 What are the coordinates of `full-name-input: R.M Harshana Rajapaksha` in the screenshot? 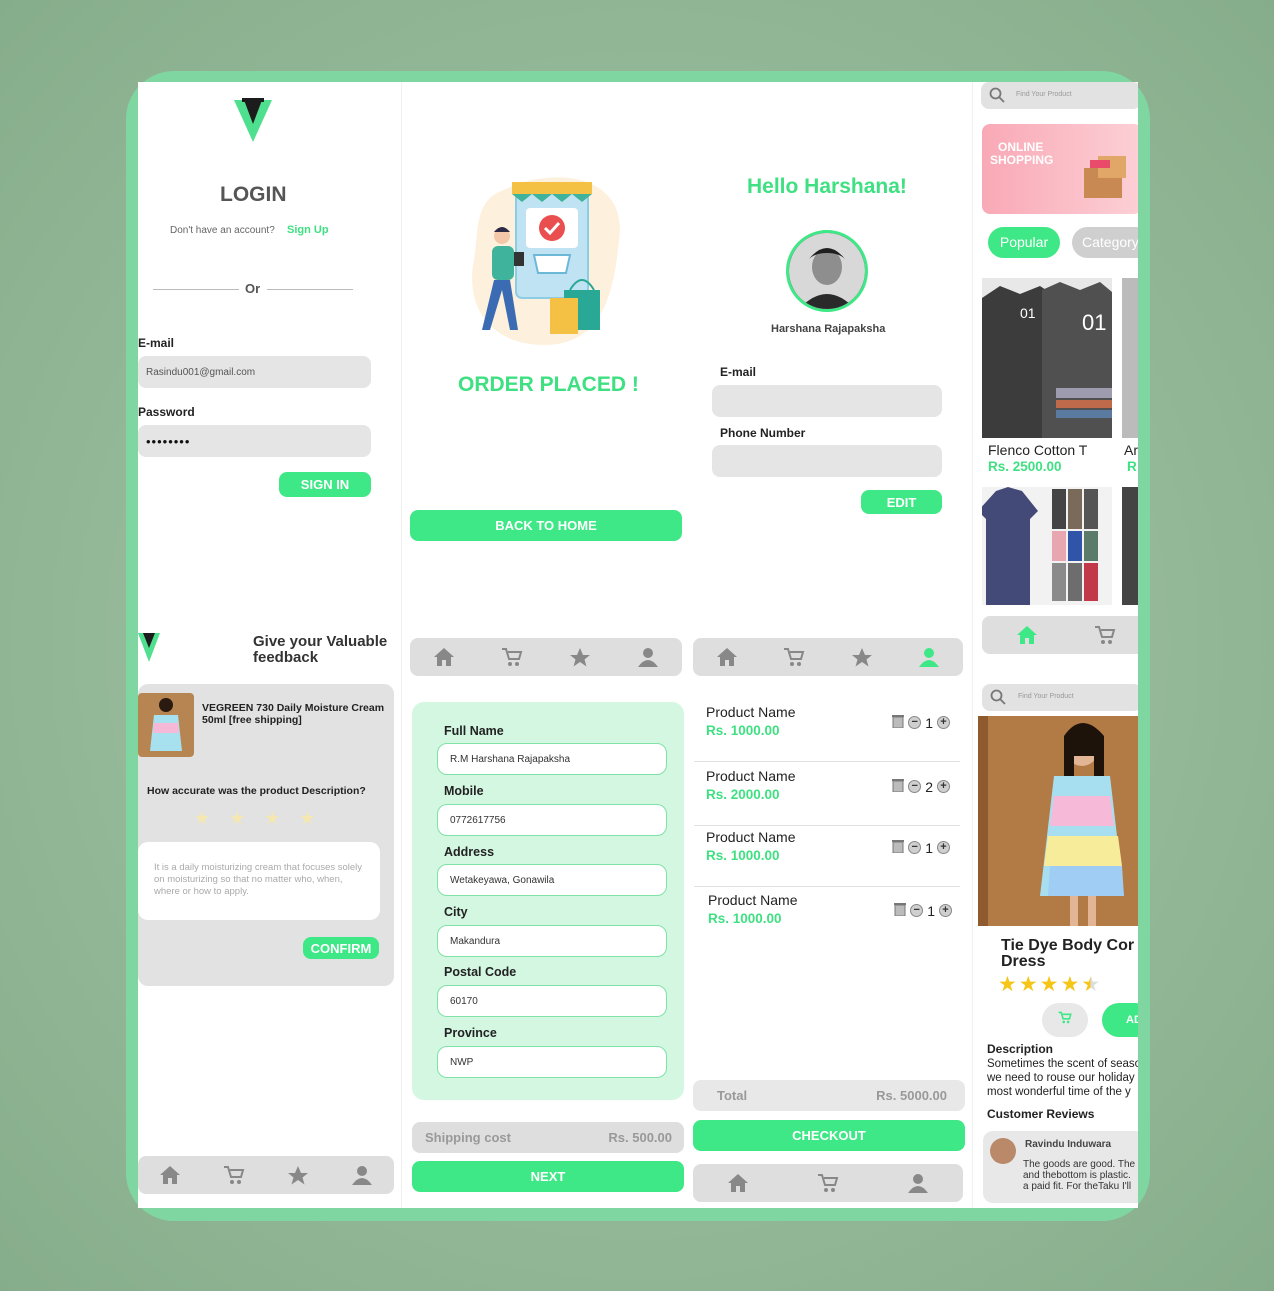 It's located at (552, 759).